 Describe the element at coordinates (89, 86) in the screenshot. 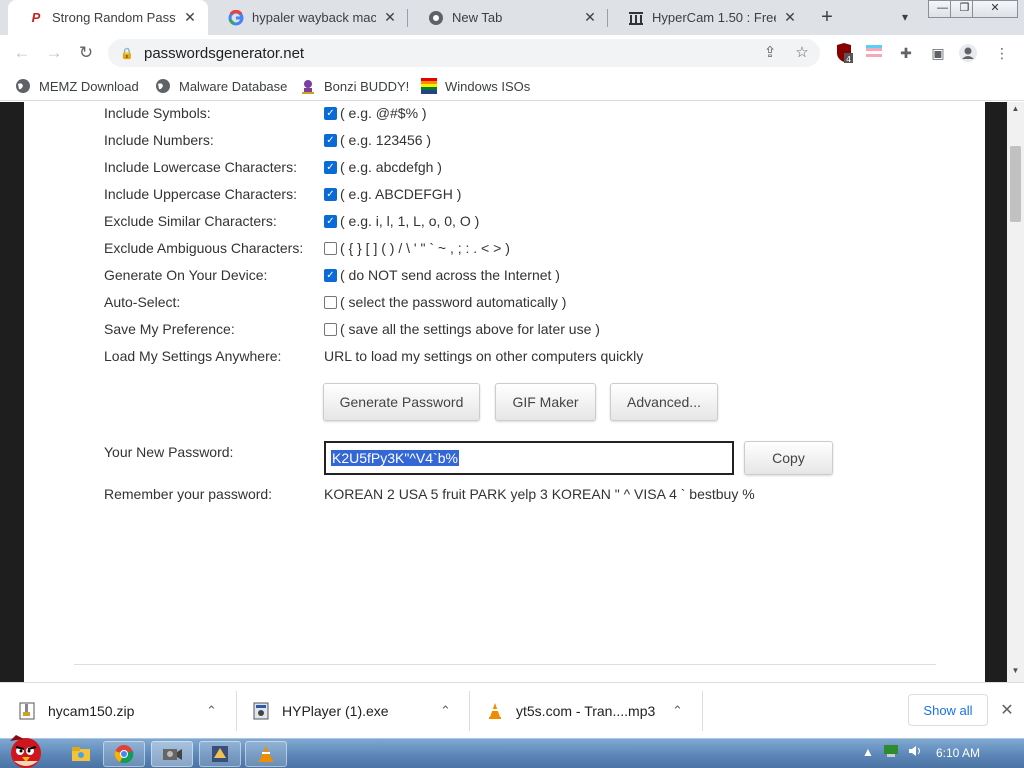

I see `bookmark-label: MEMZ Download` at that location.